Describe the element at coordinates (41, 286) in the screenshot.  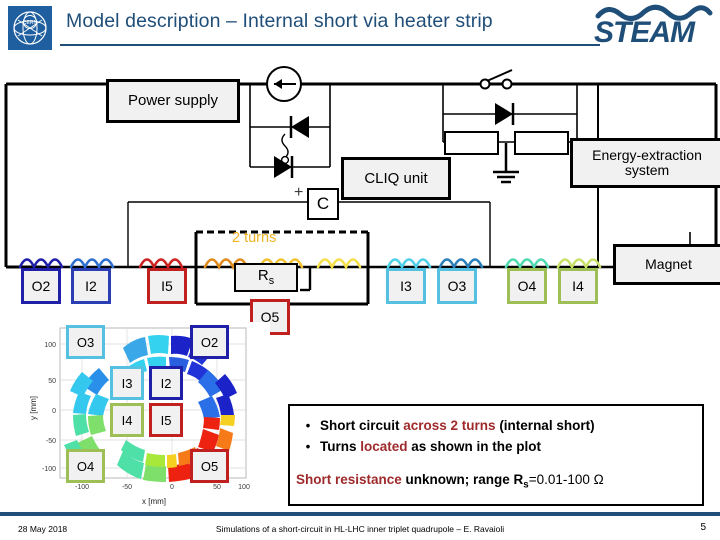
I see `coil-tag-o2: O2` at that location.